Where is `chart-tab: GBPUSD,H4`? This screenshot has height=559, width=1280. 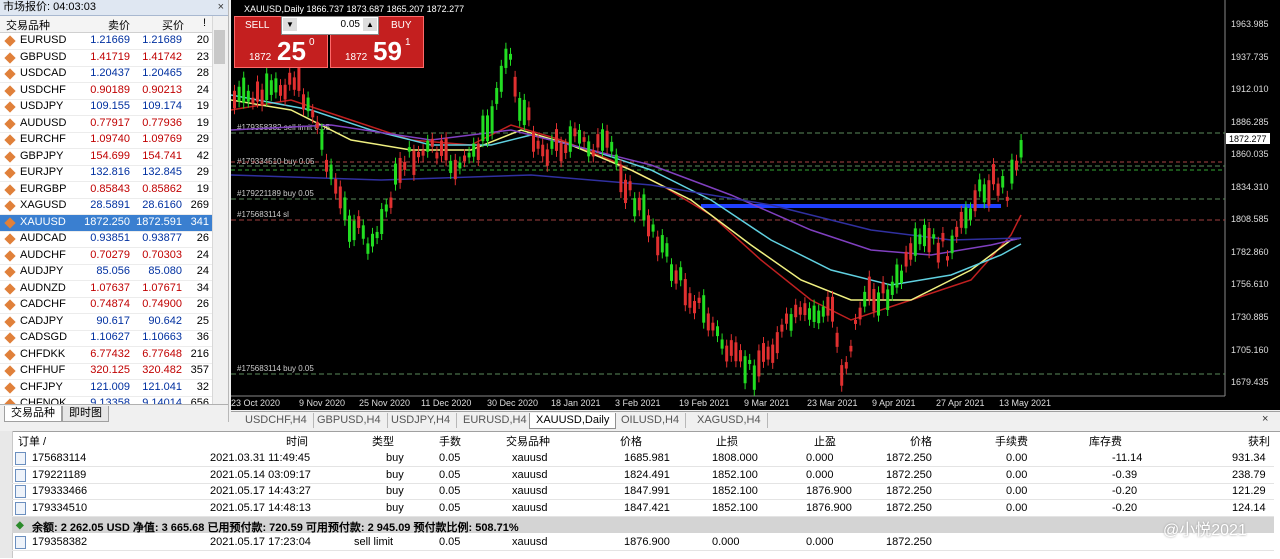 chart-tab: GBPUSD,H4 is located at coordinates (349, 420).